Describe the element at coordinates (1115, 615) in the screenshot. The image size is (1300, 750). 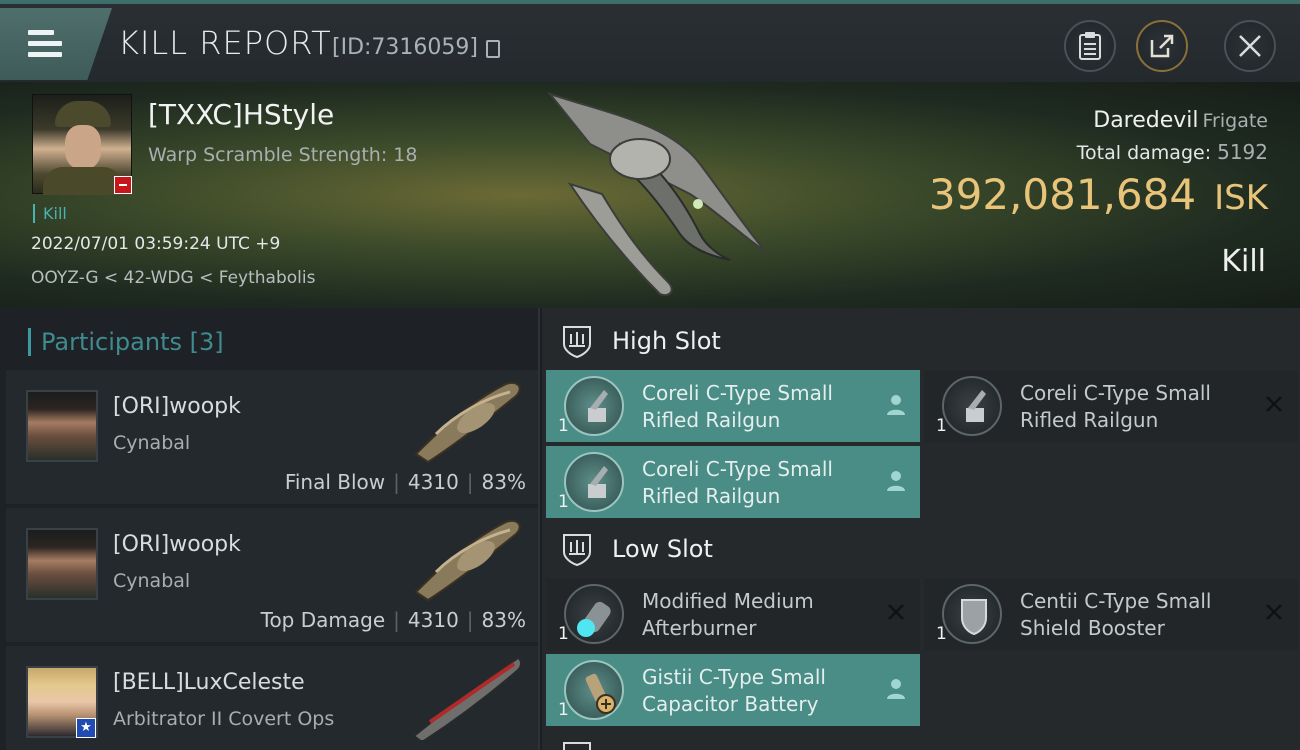
I see `item-name: Centii C-Type Small Shield Booster` at that location.